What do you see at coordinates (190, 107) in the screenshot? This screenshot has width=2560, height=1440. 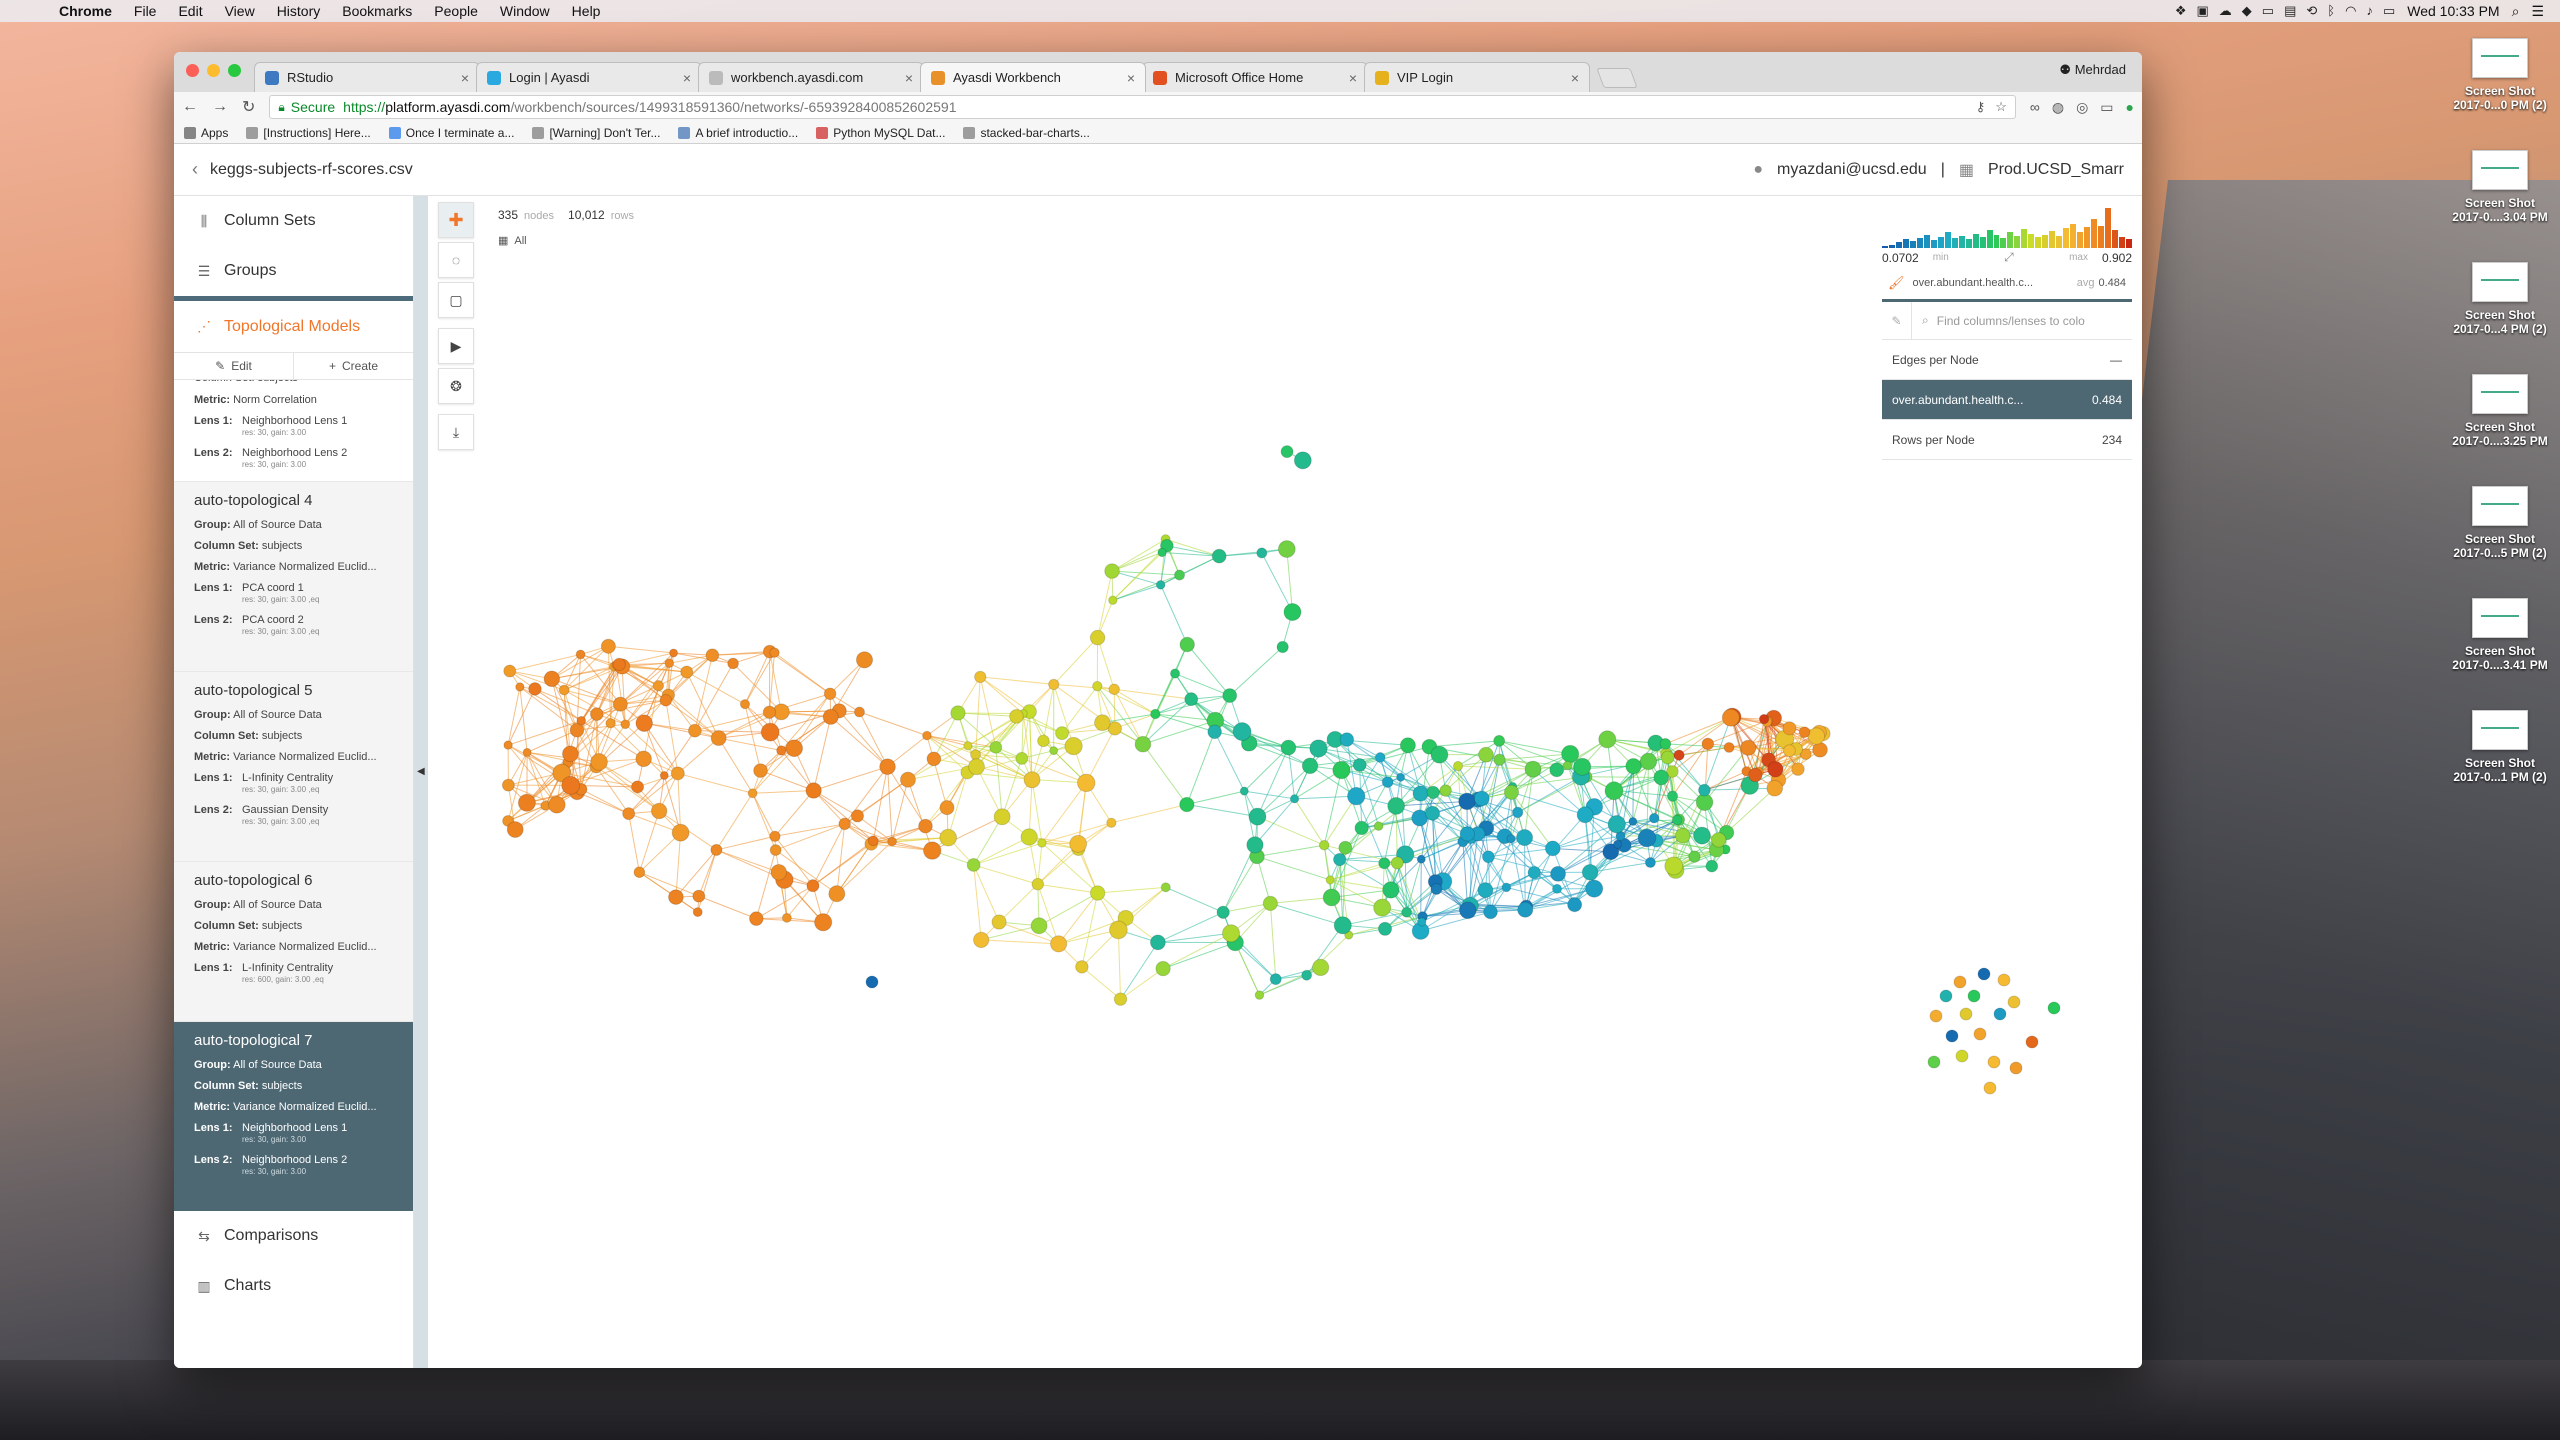 I see `back-arrow-icon: ←` at bounding box center [190, 107].